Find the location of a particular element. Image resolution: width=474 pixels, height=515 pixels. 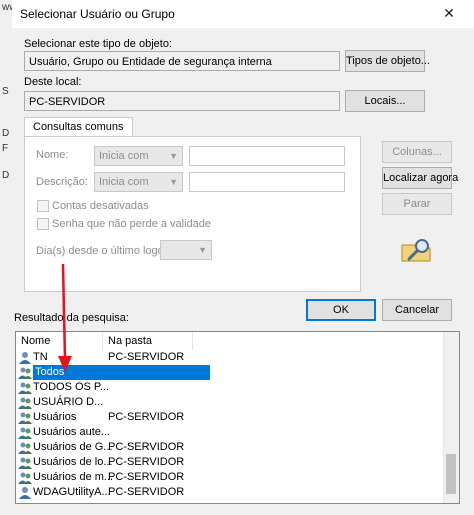

disabled-accounts-label: Contas desativadas is located at coordinates (100, 206).